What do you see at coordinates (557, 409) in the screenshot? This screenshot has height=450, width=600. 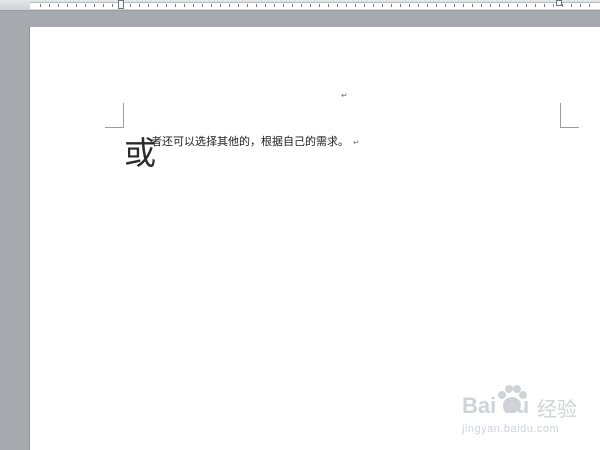 I see `watermark-experience-text: 经验` at bounding box center [557, 409].